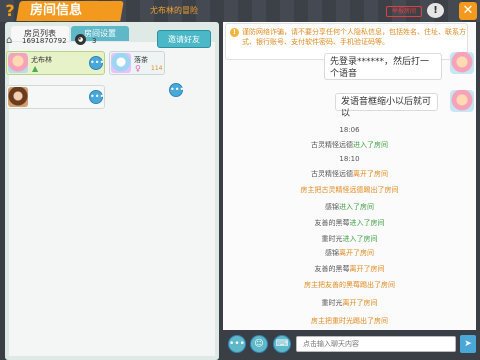 Image resolution: width=480 pixels, height=360 pixels. Describe the element at coordinates (240, 11) in the screenshot. I see `top-bar: ? 房间信息 尤布林的冒险 举报房间 ! ✕` at that location.